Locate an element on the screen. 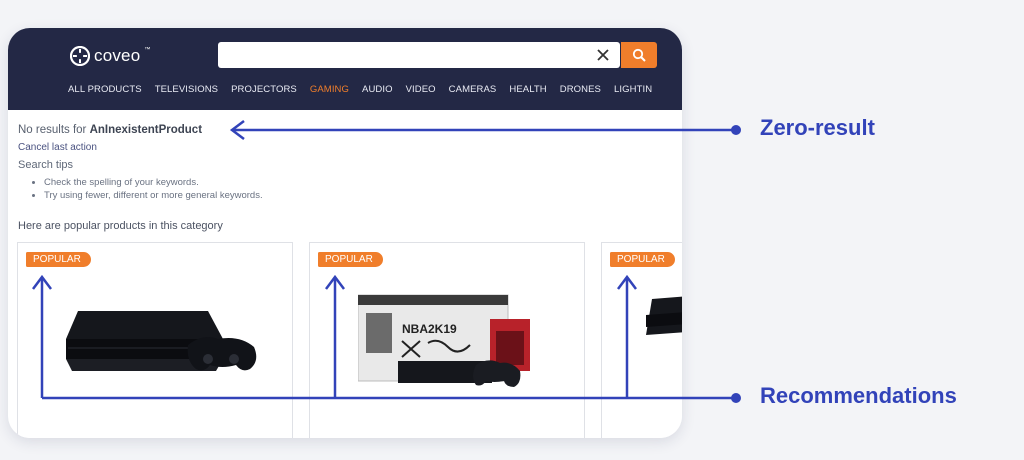  recommendations-label: Recommendations is located at coordinates (858, 395).